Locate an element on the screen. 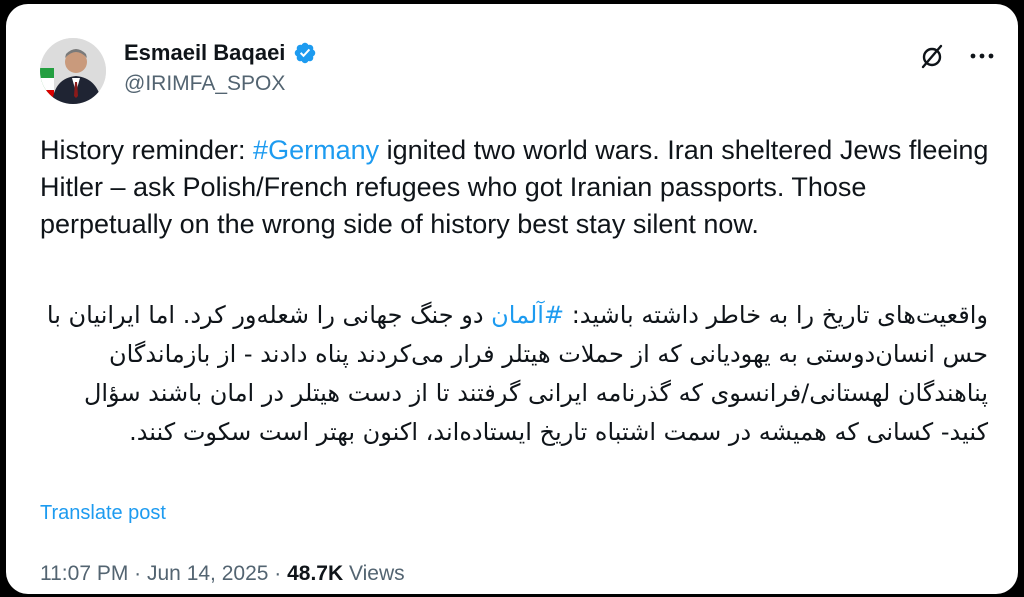 The image size is (1024, 597). views-count: 48.7K is located at coordinates (315, 573).